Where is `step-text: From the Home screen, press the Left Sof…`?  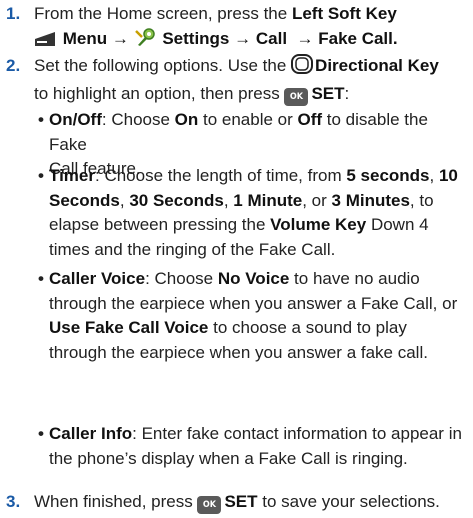
step-text: From the Home screen, press the Left Sof… is located at coordinates (251, 28).